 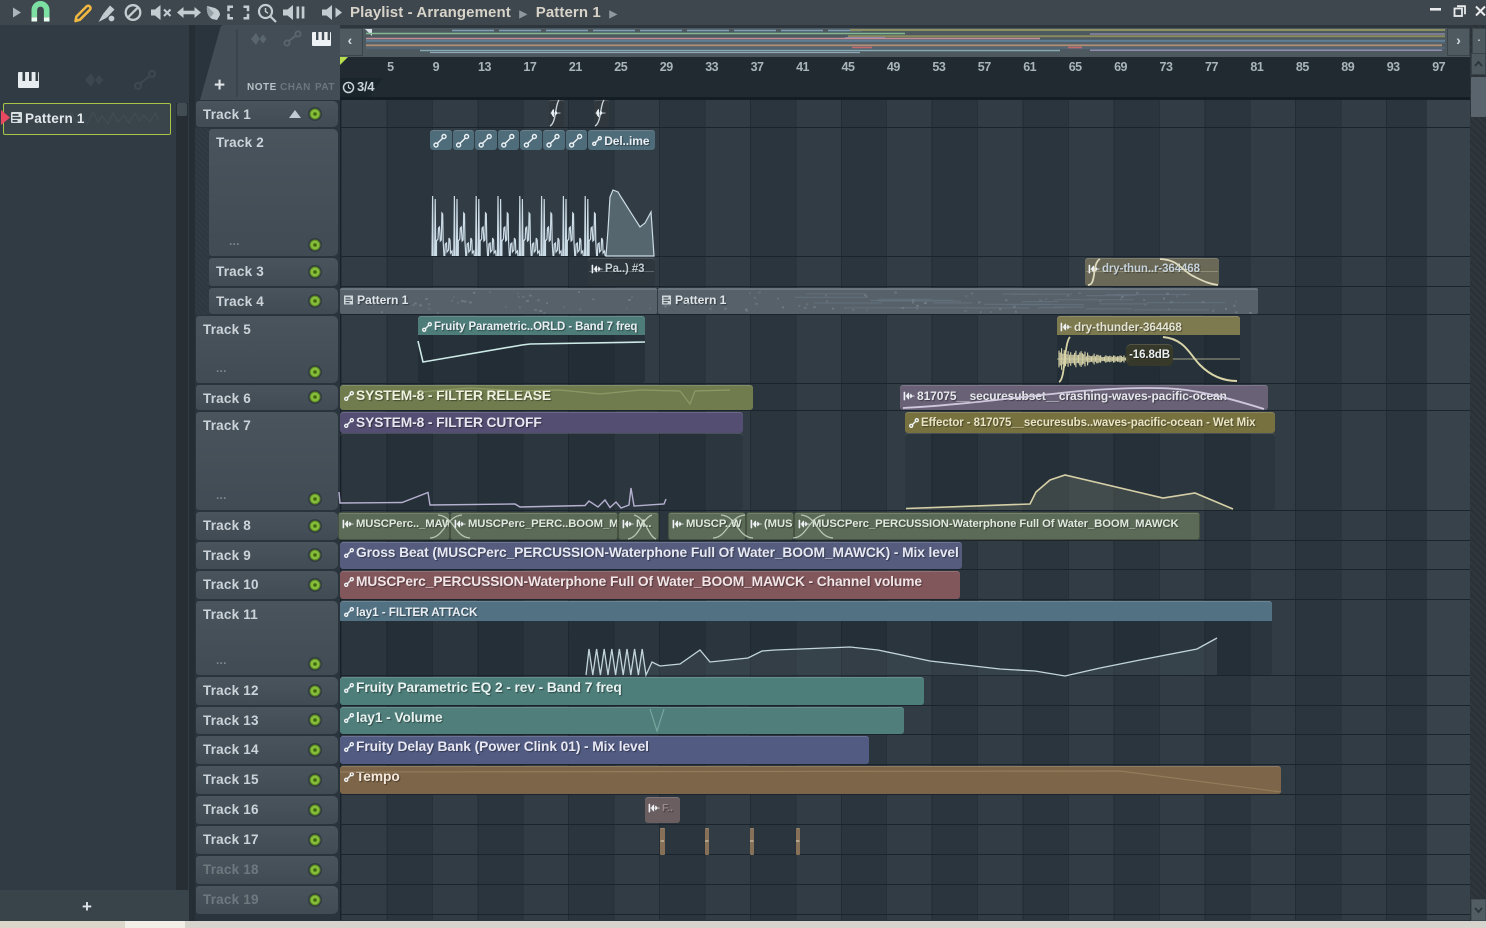 What do you see at coordinates (262, 87) in the screenshot?
I see `svg-text: NOTE` at bounding box center [262, 87].